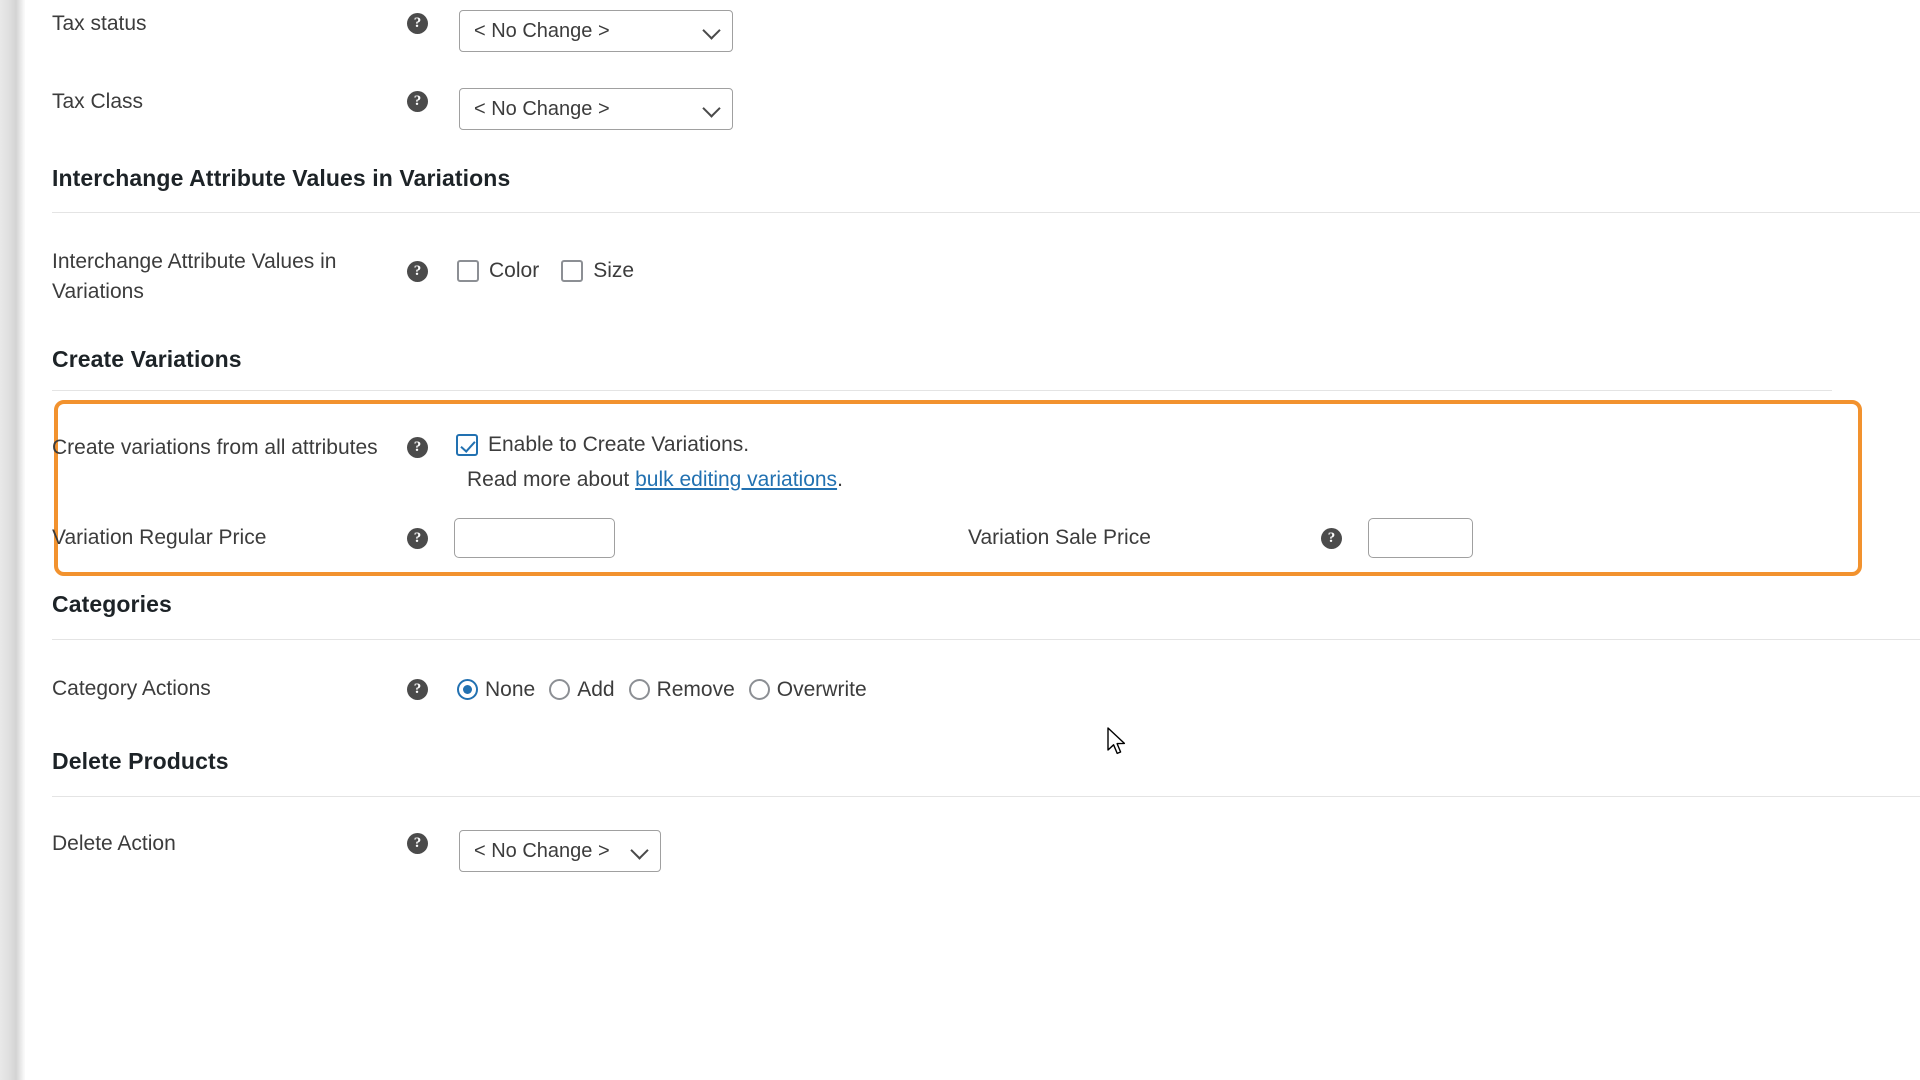 The image size is (1920, 1080). What do you see at coordinates (551, 479) in the screenshot?
I see `read-more-prefix: Read more about` at bounding box center [551, 479].